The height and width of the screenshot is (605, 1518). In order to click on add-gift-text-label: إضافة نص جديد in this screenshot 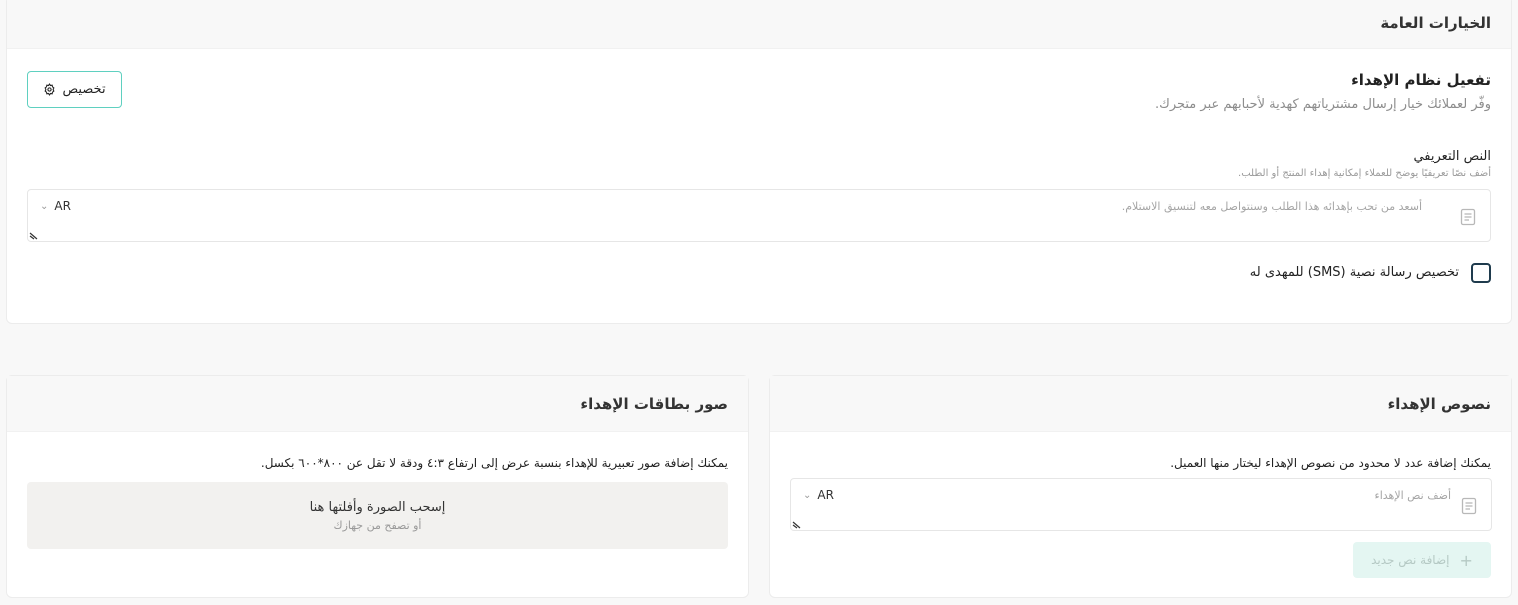, I will do `click(1410, 560)`.